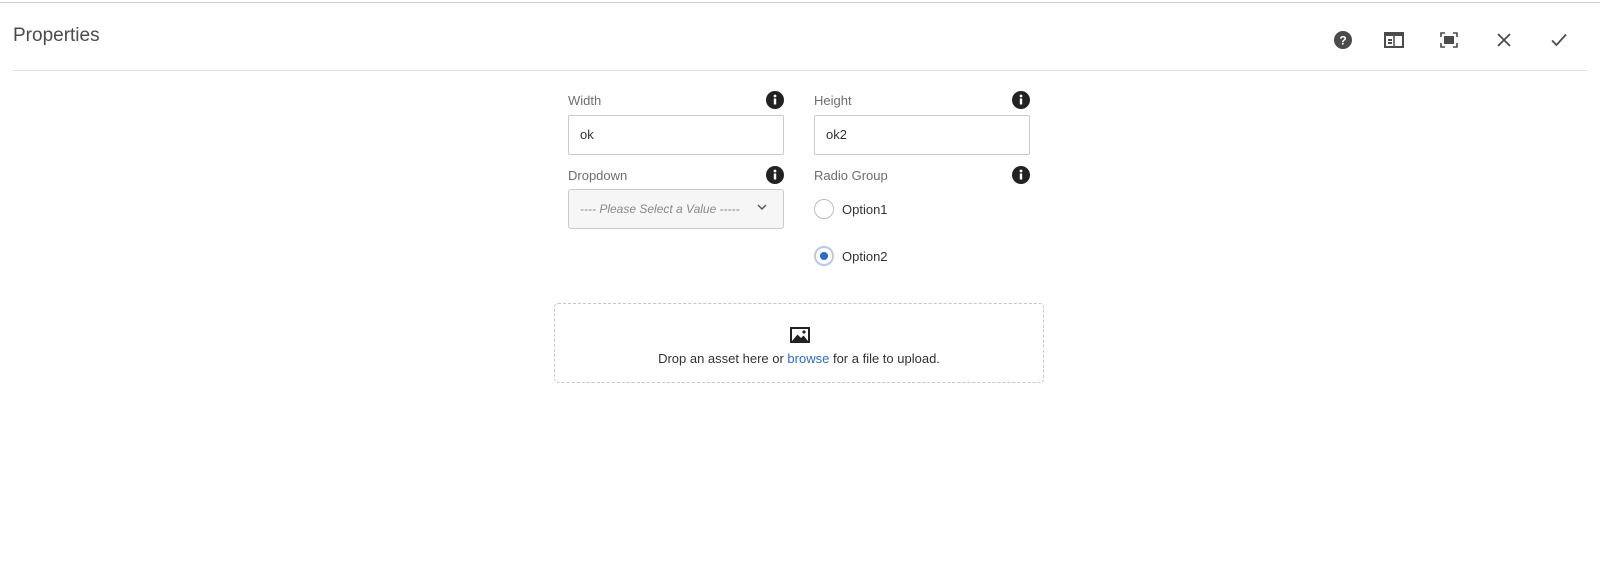  I want to click on fullscreen-icon, so click(1449, 40).